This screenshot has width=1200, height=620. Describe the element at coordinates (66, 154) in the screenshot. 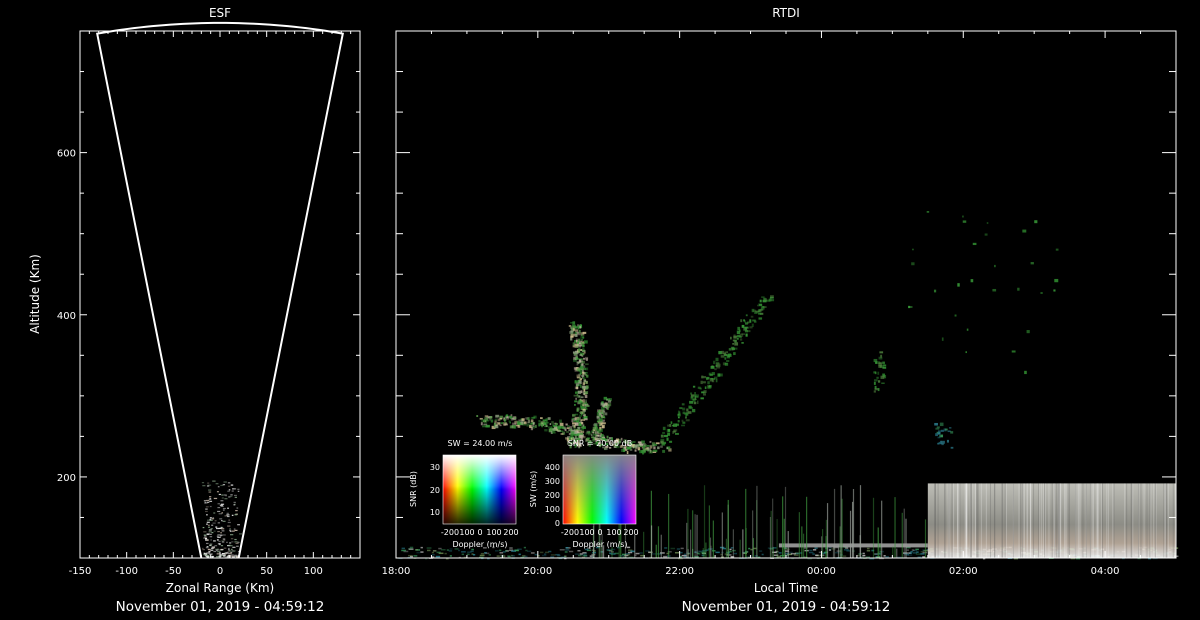

I see `esf-y-tick-label: 600` at that location.